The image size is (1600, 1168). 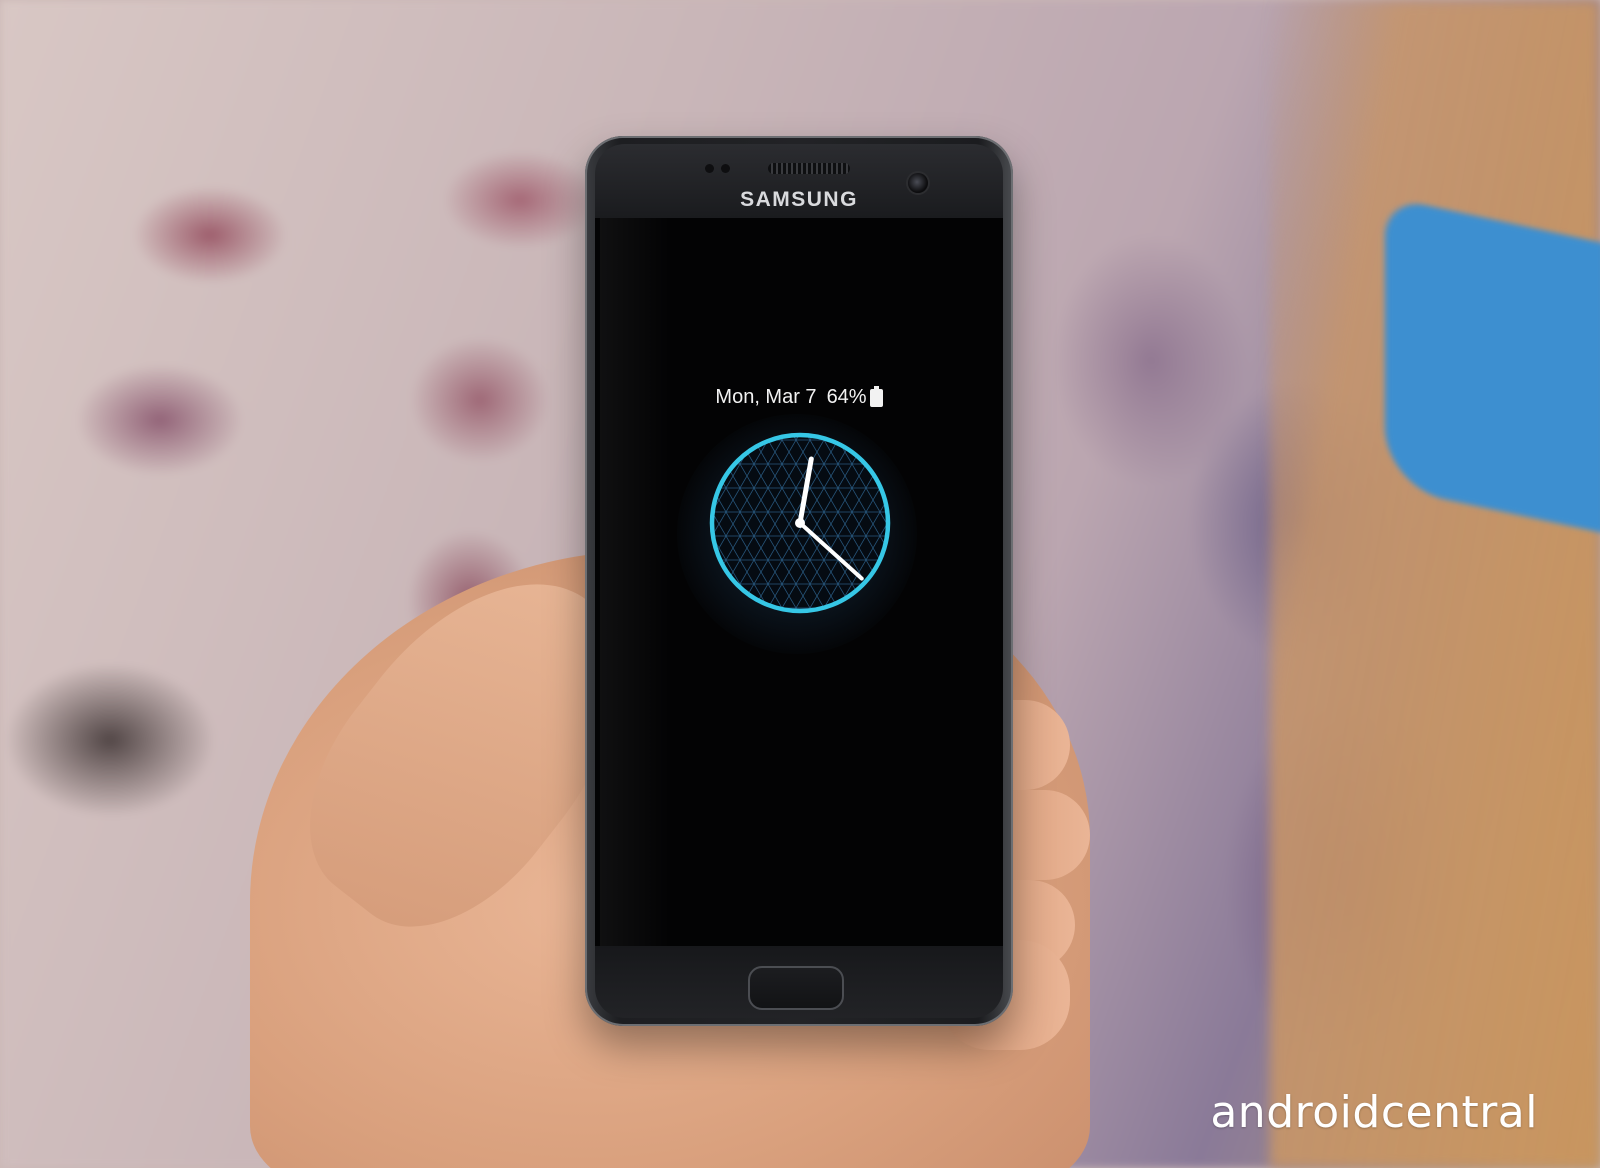 What do you see at coordinates (809, 168) in the screenshot?
I see `earpiece-speaker` at bounding box center [809, 168].